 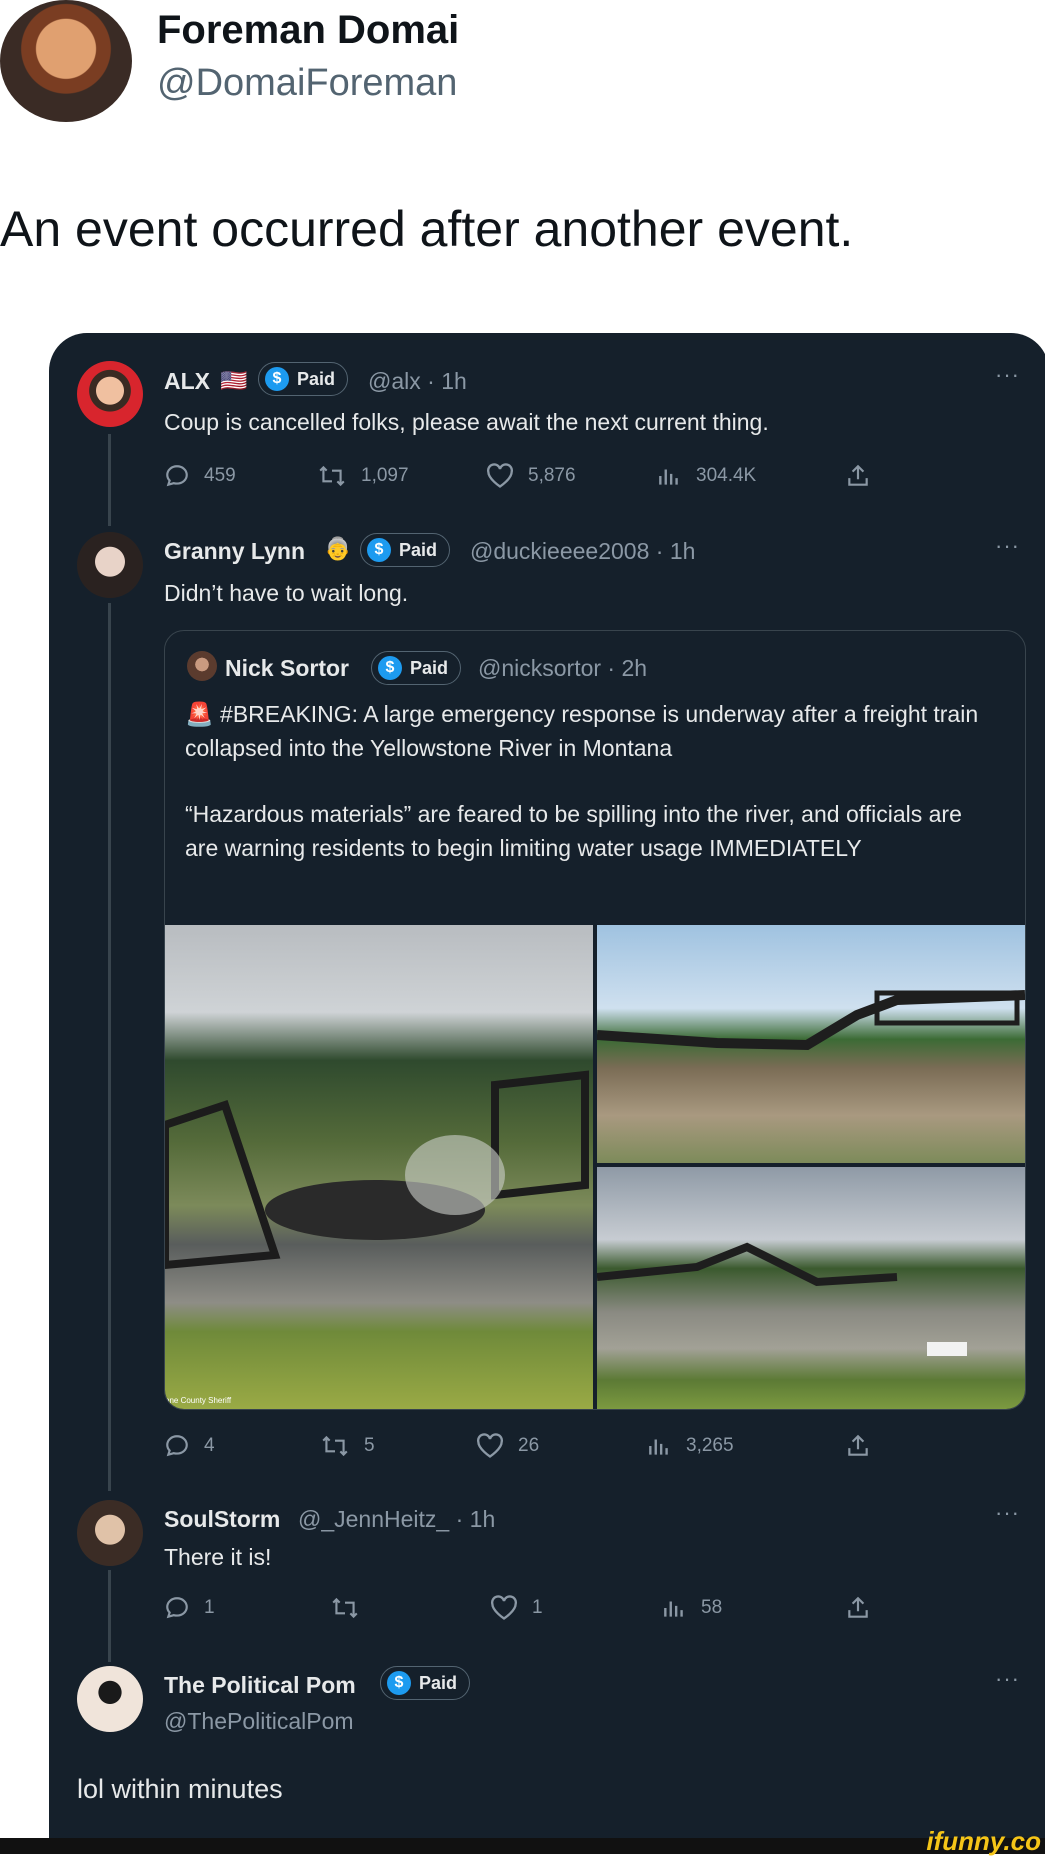 I want to click on photo-bridge-aerial, so click(x=811, y=1044).